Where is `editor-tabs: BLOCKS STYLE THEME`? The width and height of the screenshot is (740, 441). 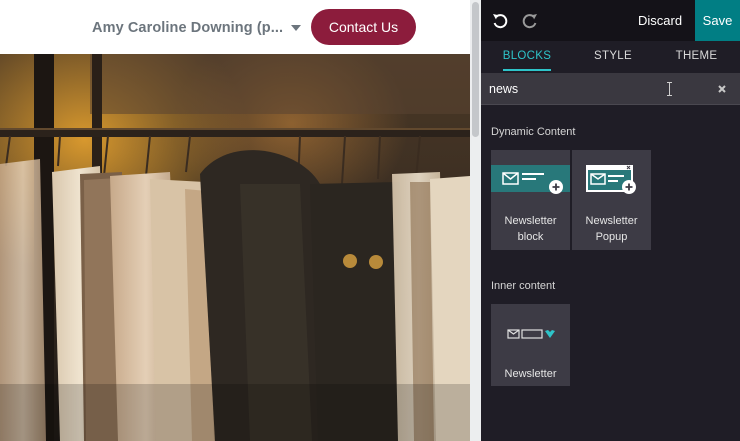 editor-tabs: BLOCKS STYLE THEME is located at coordinates (610, 57).